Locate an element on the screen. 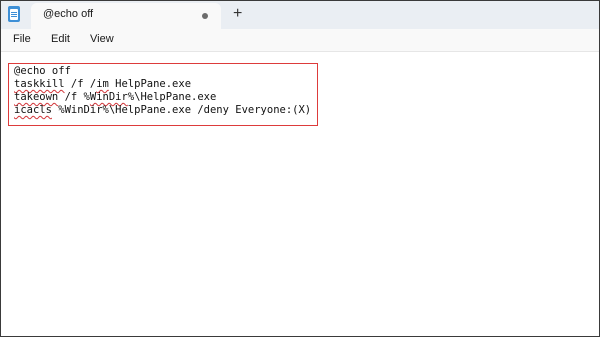 This screenshot has height=337, width=600. menu-view: View is located at coordinates (102, 39).